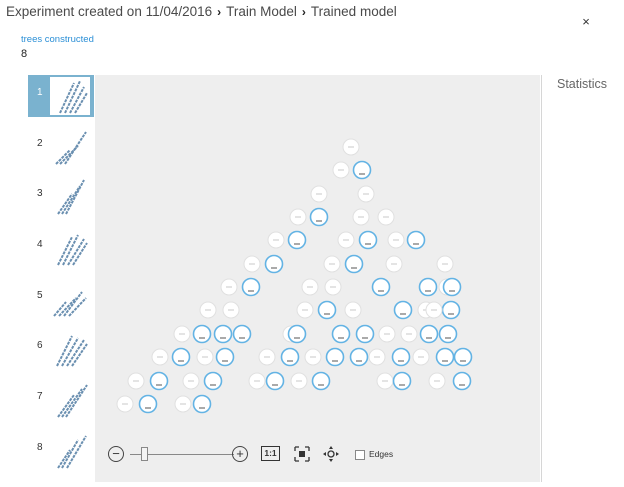 The image size is (624, 487). I want to click on tree-thumbnail-1: 1, so click(61, 96).